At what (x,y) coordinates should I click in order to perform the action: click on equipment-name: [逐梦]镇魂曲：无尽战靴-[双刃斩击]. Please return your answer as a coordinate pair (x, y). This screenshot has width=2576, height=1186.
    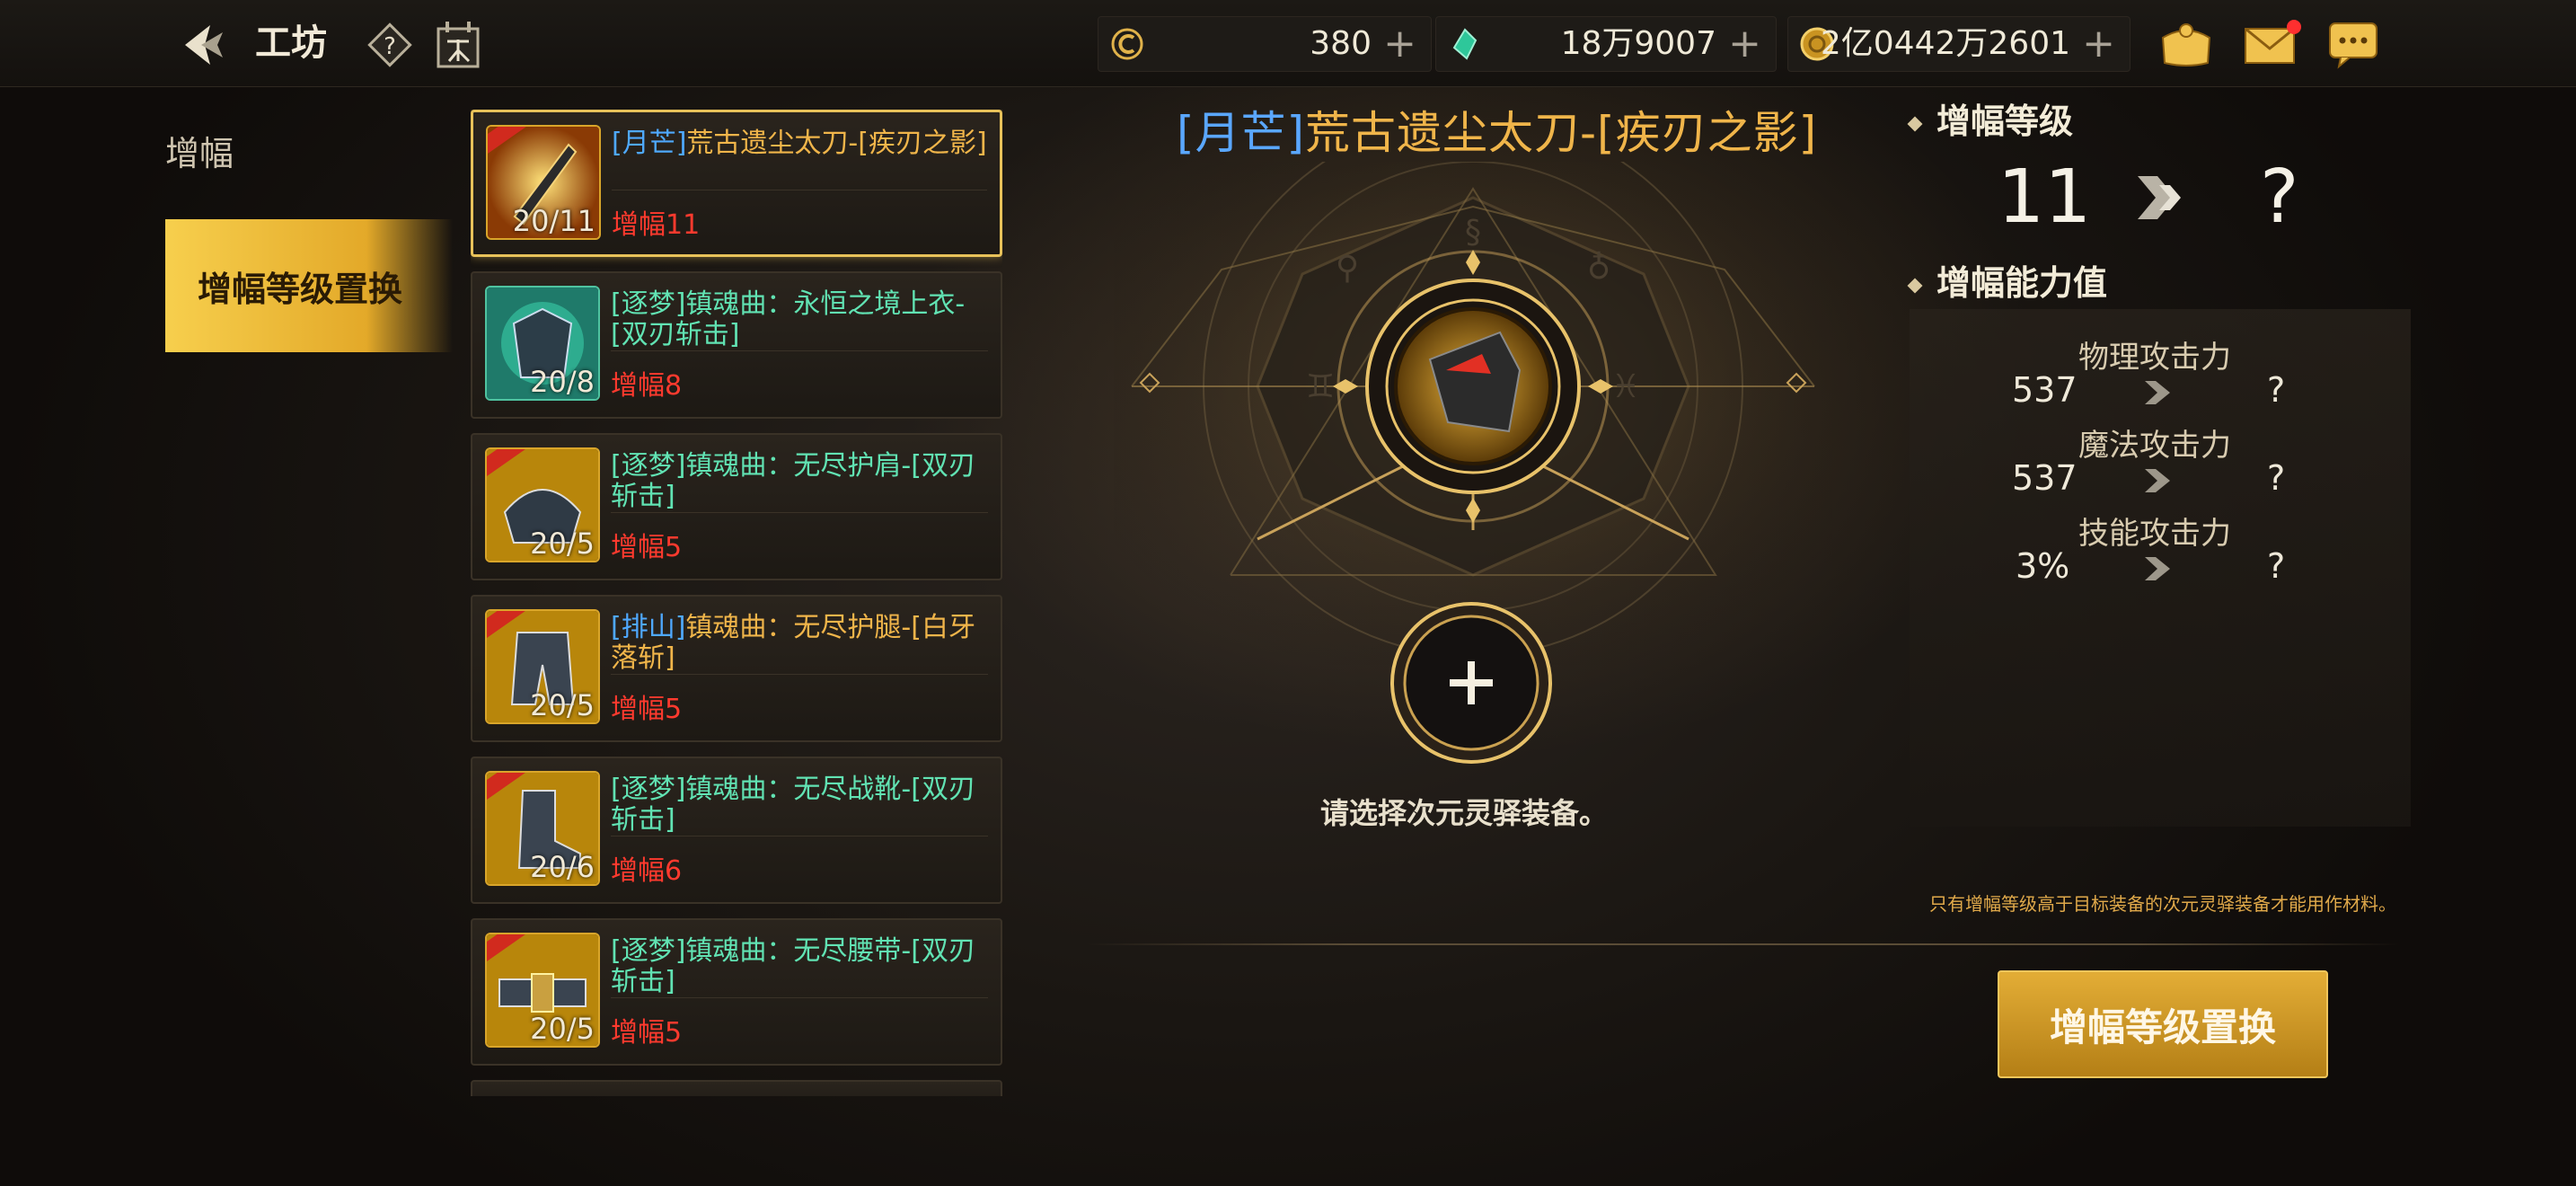
    Looking at the image, I should click on (793, 805).